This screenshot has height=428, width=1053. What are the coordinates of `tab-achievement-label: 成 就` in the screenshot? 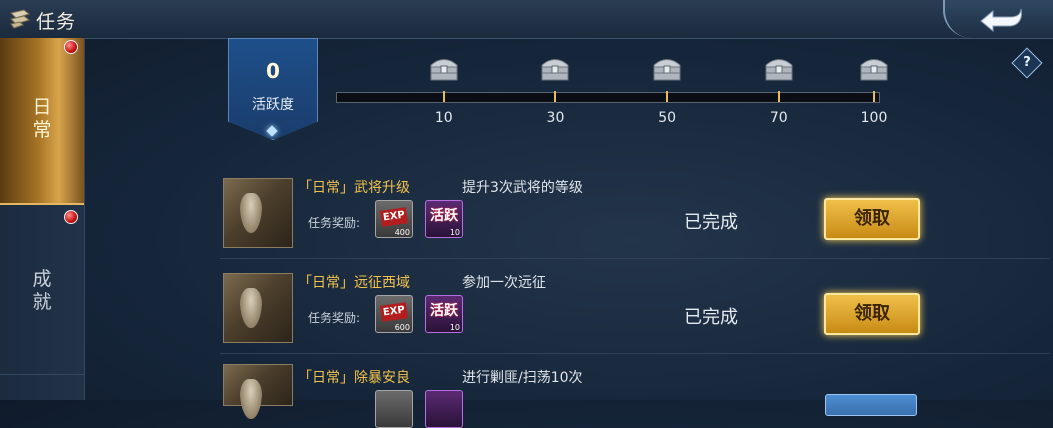 It's located at (42, 290).